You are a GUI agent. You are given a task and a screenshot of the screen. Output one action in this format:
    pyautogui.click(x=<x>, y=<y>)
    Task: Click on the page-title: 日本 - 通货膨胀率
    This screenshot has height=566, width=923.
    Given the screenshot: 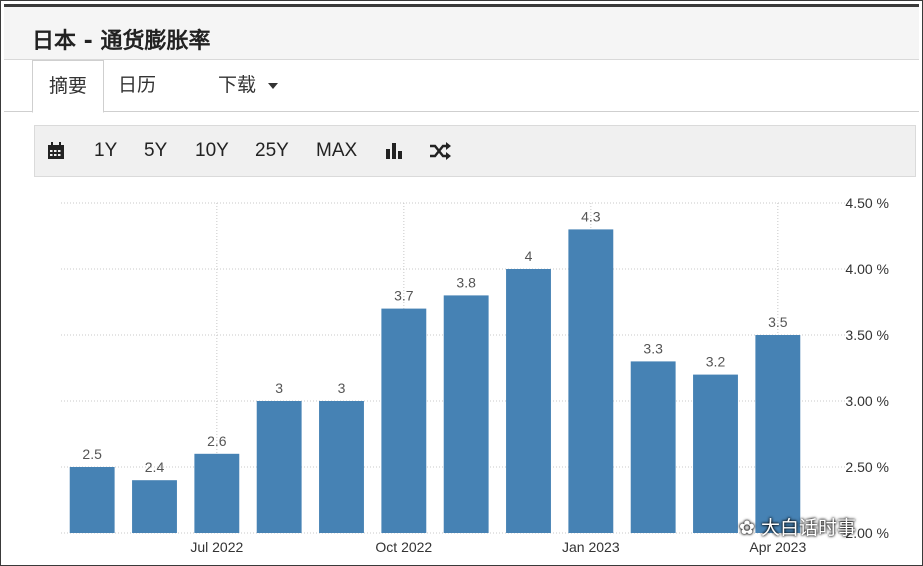 What is the action you would take?
    pyautogui.click(x=121, y=41)
    